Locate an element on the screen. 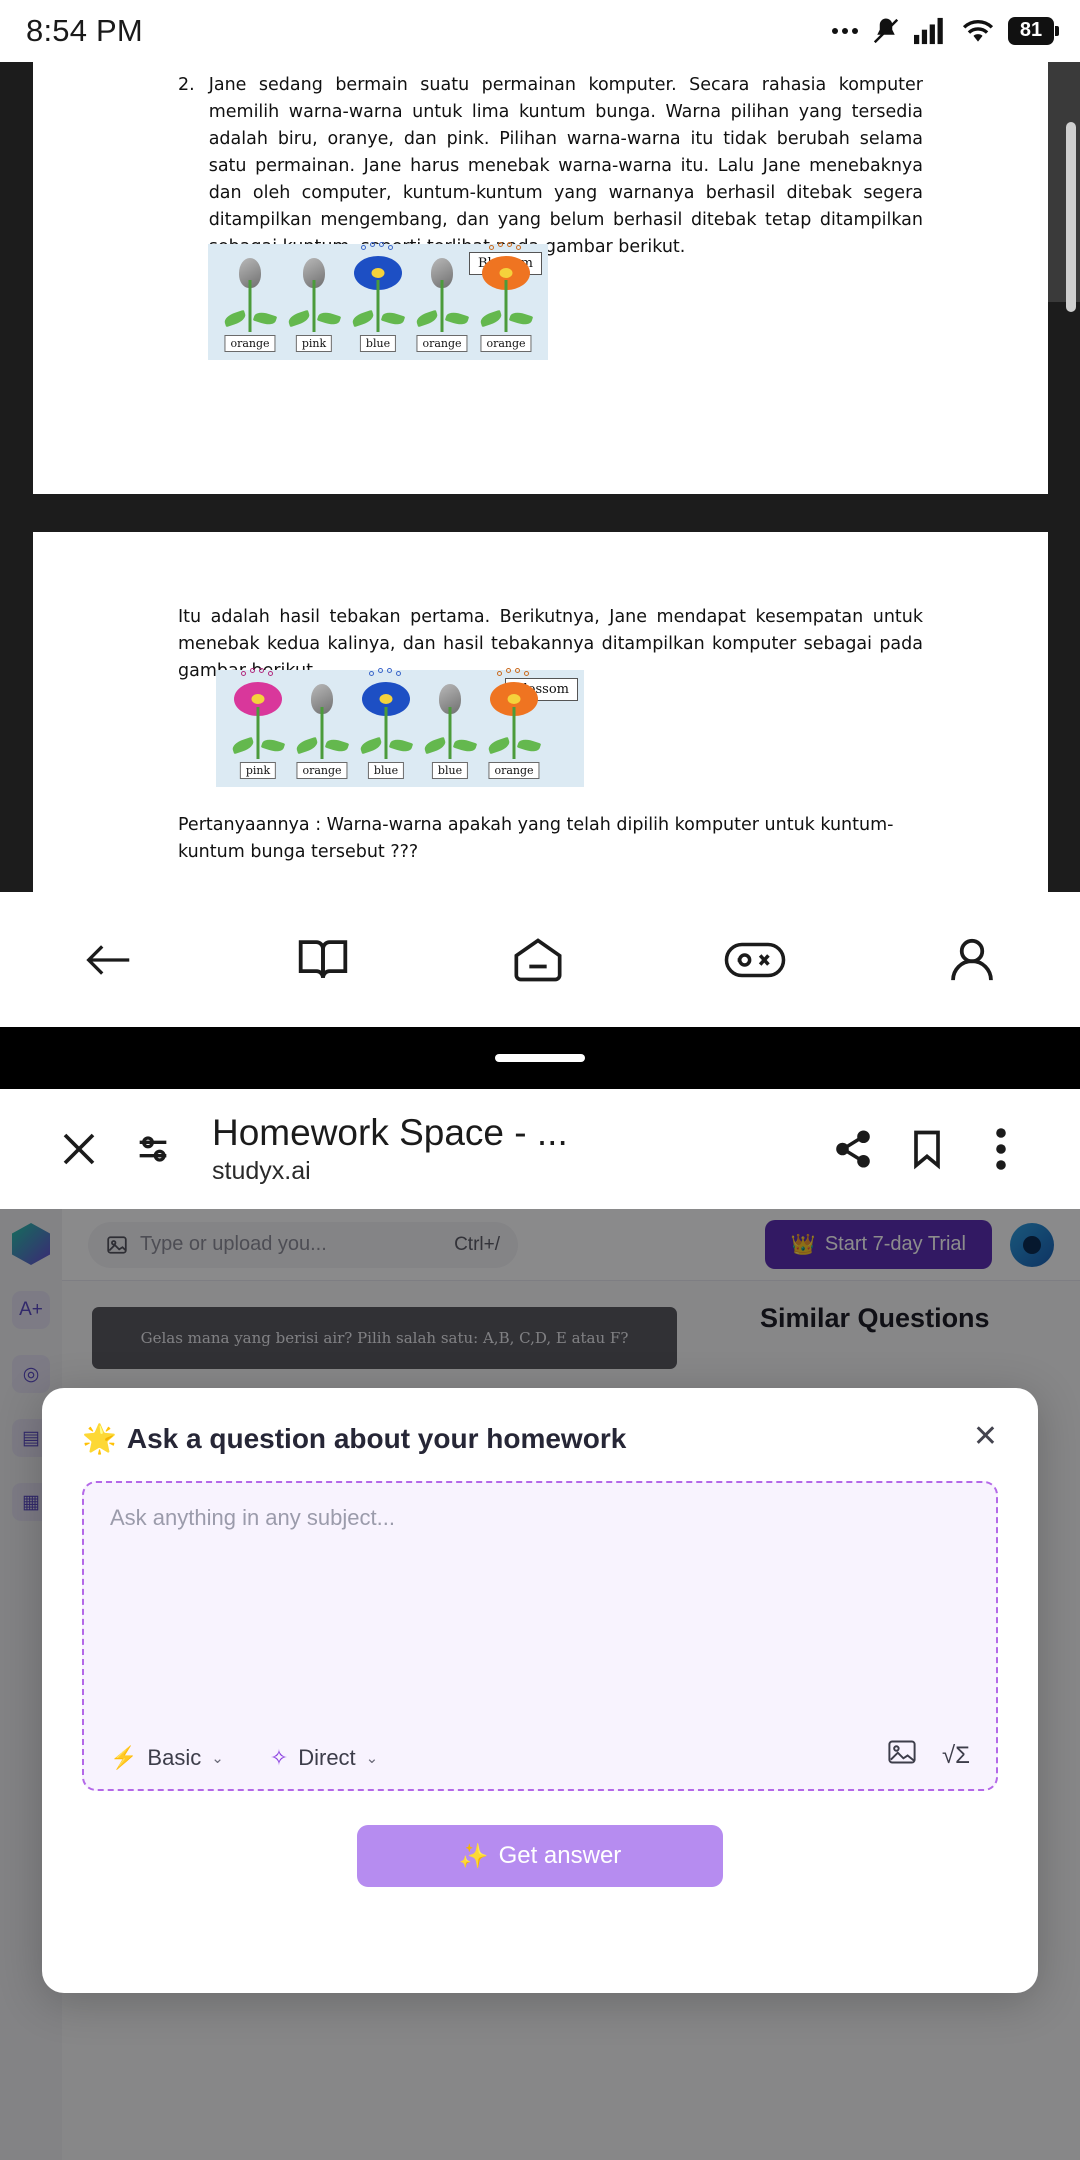 The width and height of the screenshot is (1080, 2160). profile-icon is located at coordinates (972, 960).